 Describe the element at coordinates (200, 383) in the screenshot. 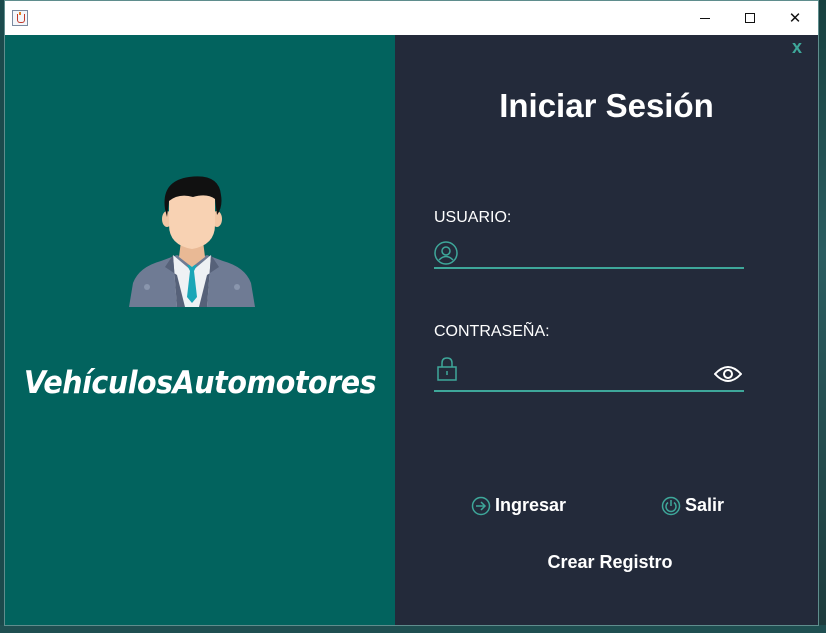

I see `brand-name: VehículosAutomotores` at that location.